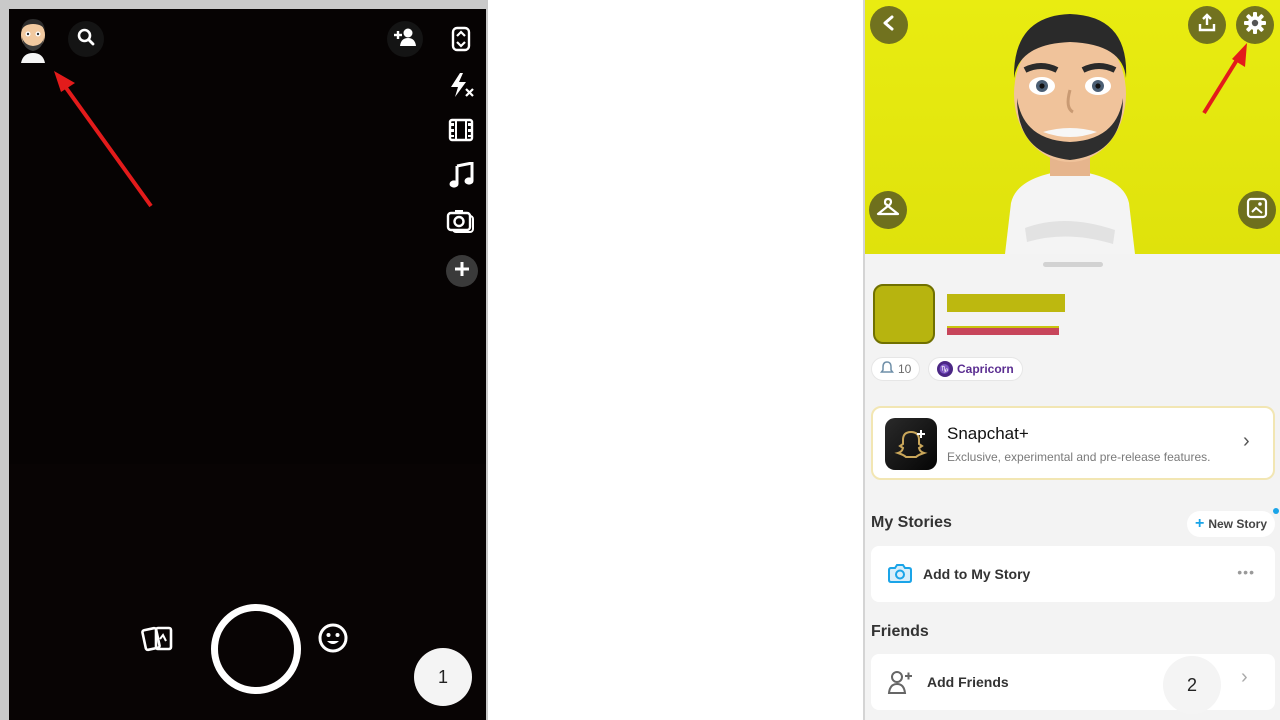  What do you see at coordinates (256, 649) in the screenshot?
I see `capture-button` at bounding box center [256, 649].